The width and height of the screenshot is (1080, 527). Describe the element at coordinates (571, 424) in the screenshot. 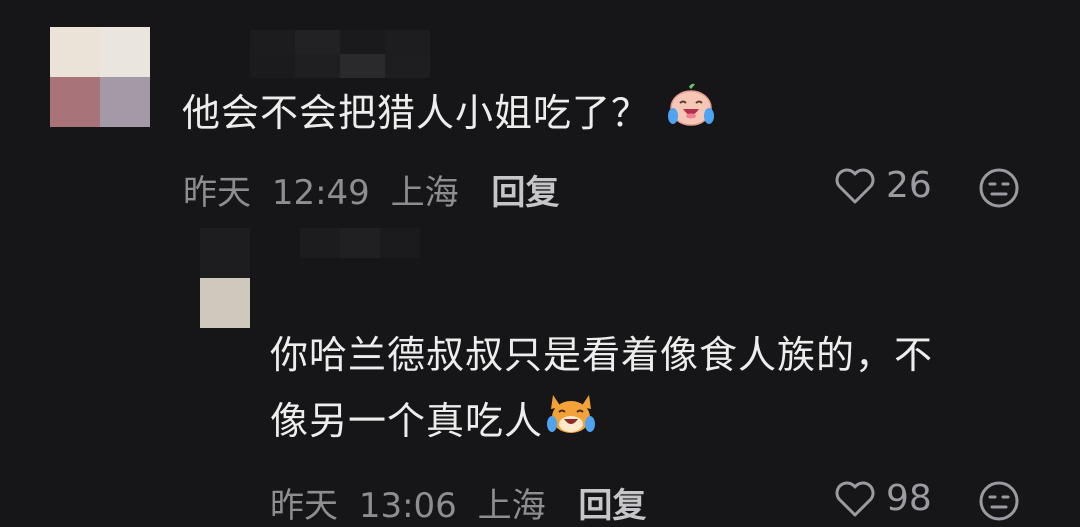

I see `crying-laughing-cat-emoji` at that location.